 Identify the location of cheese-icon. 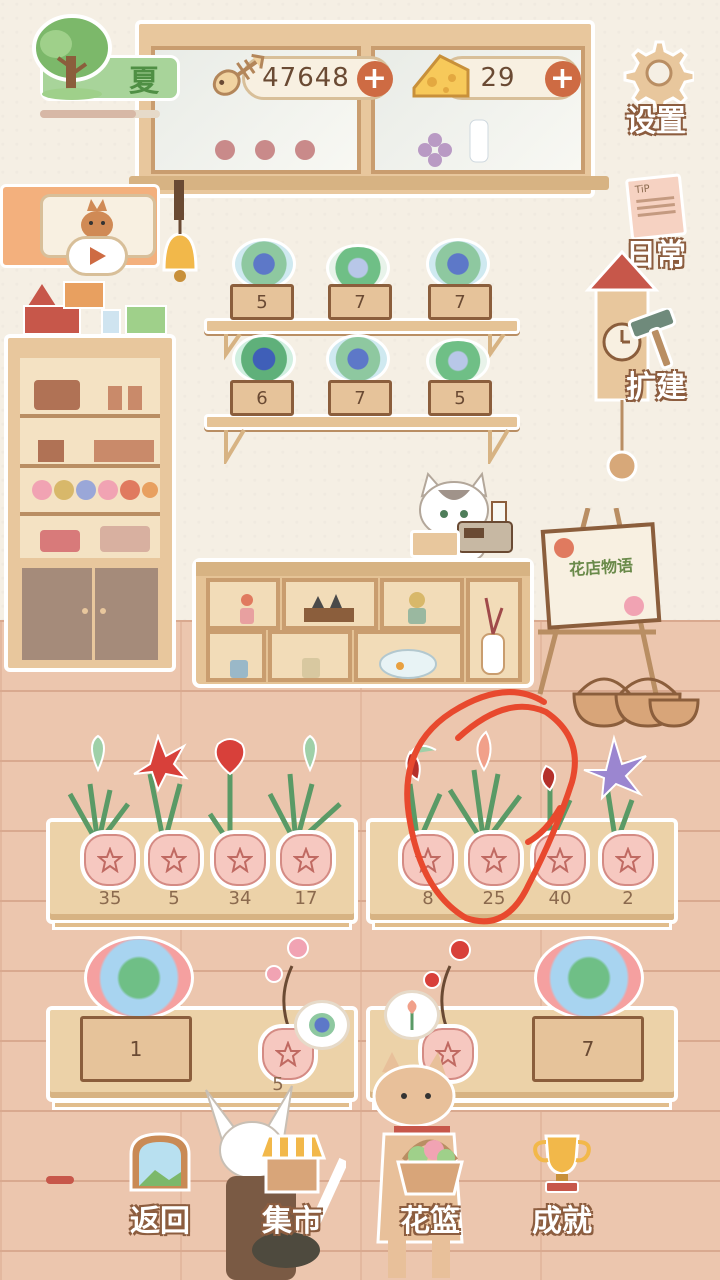
(441, 75).